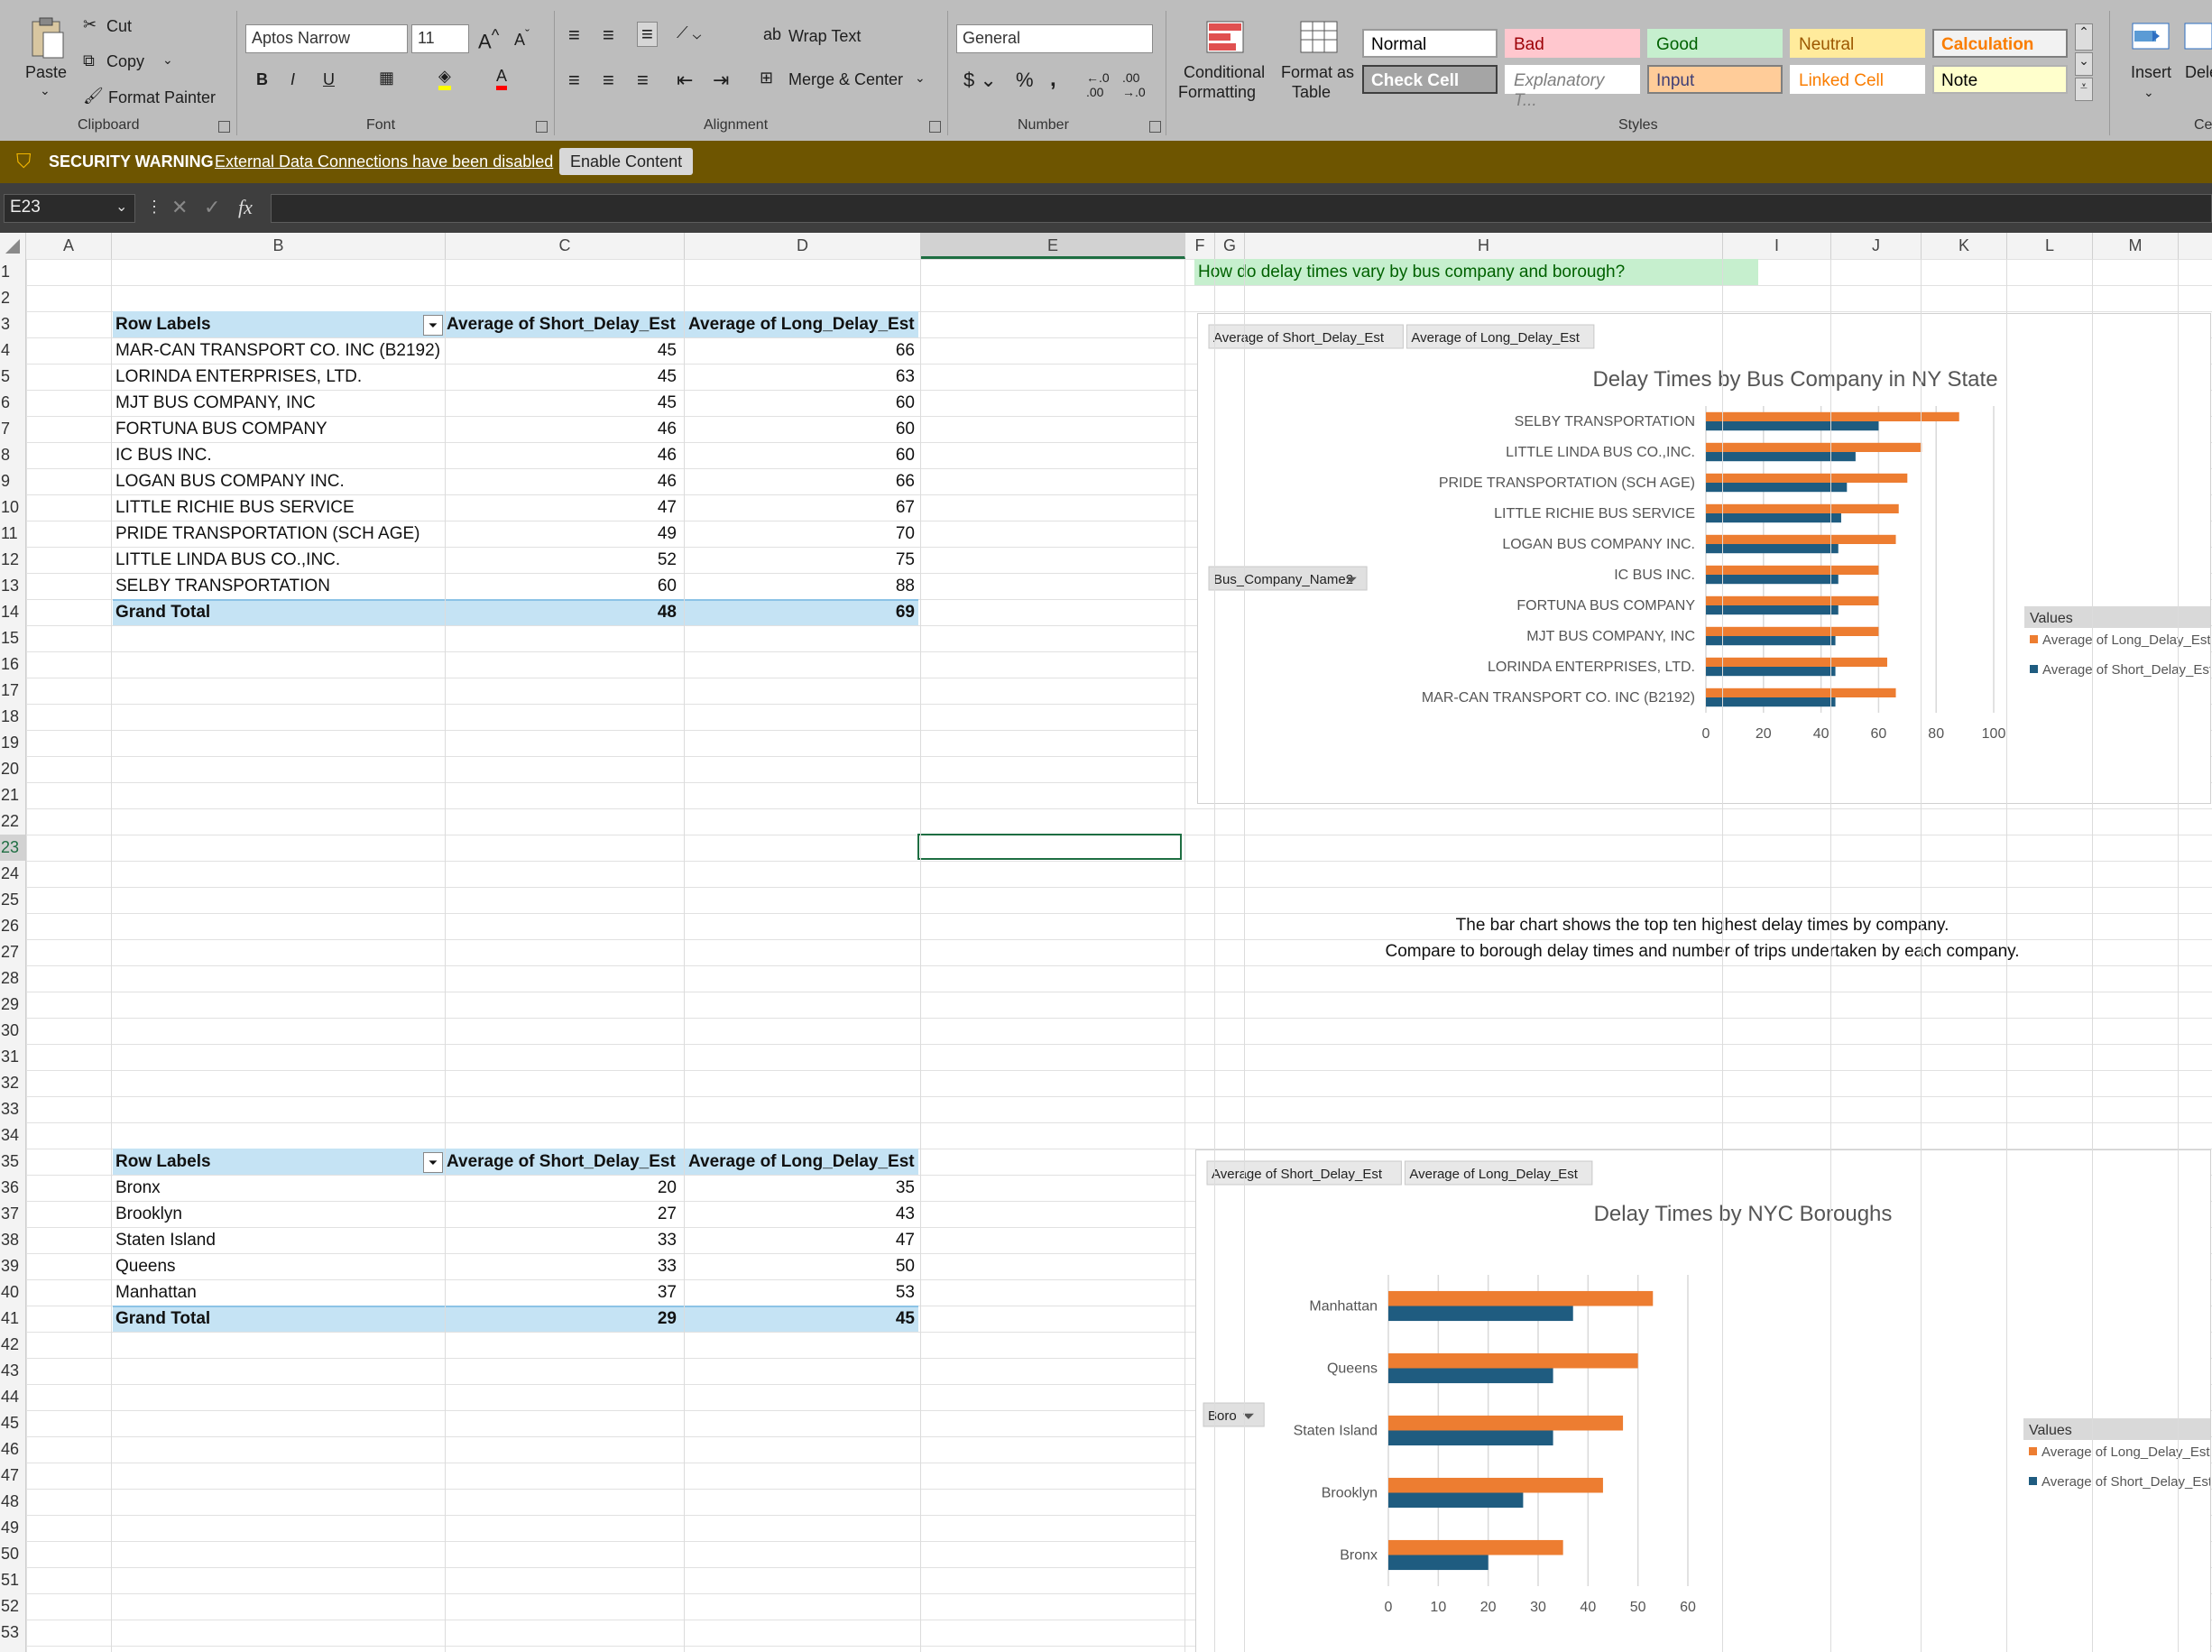  Describe the element at coordinates (125, 62) in the screenshot. I see `copy-button: Copy` at that location.